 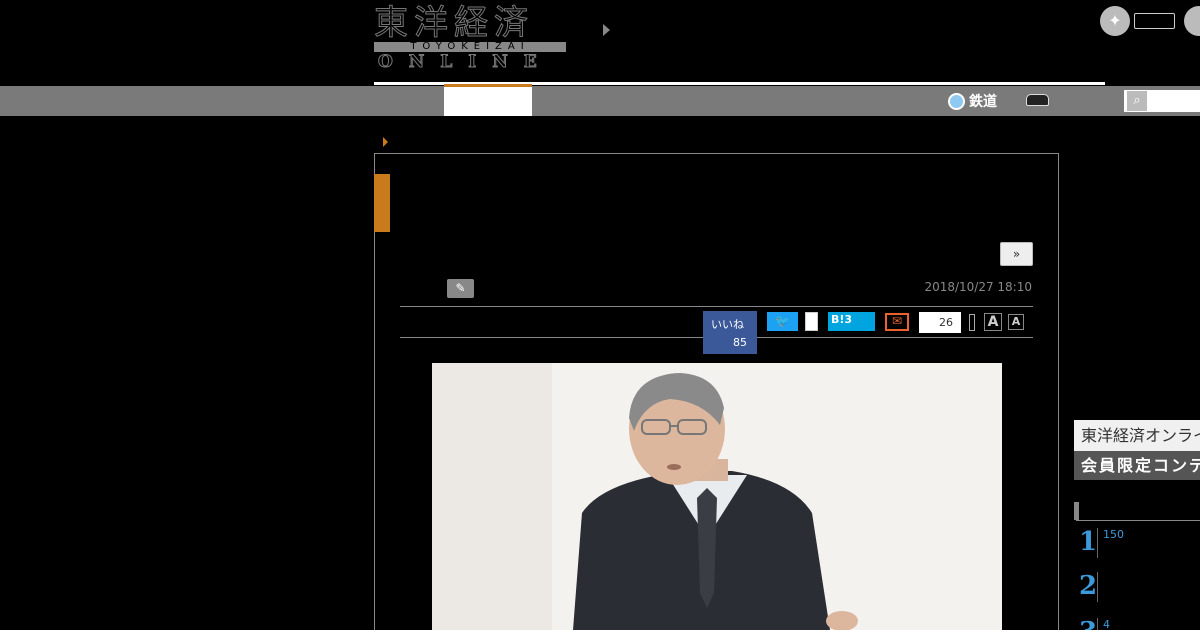 What do you see at coordinates (1113, 534) in the screenshot?
I see `ranking-text: 150` at bounding box center [1113, 534].